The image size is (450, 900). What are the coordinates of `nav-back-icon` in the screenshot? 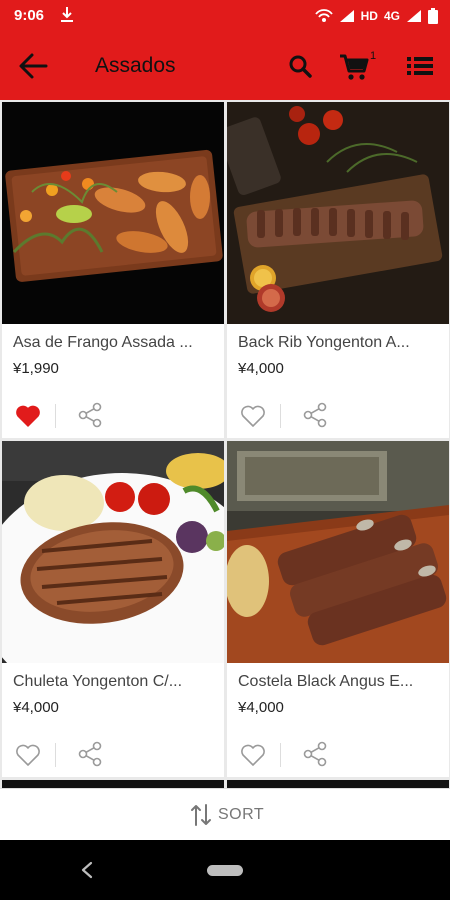 It's located at (87, 870).